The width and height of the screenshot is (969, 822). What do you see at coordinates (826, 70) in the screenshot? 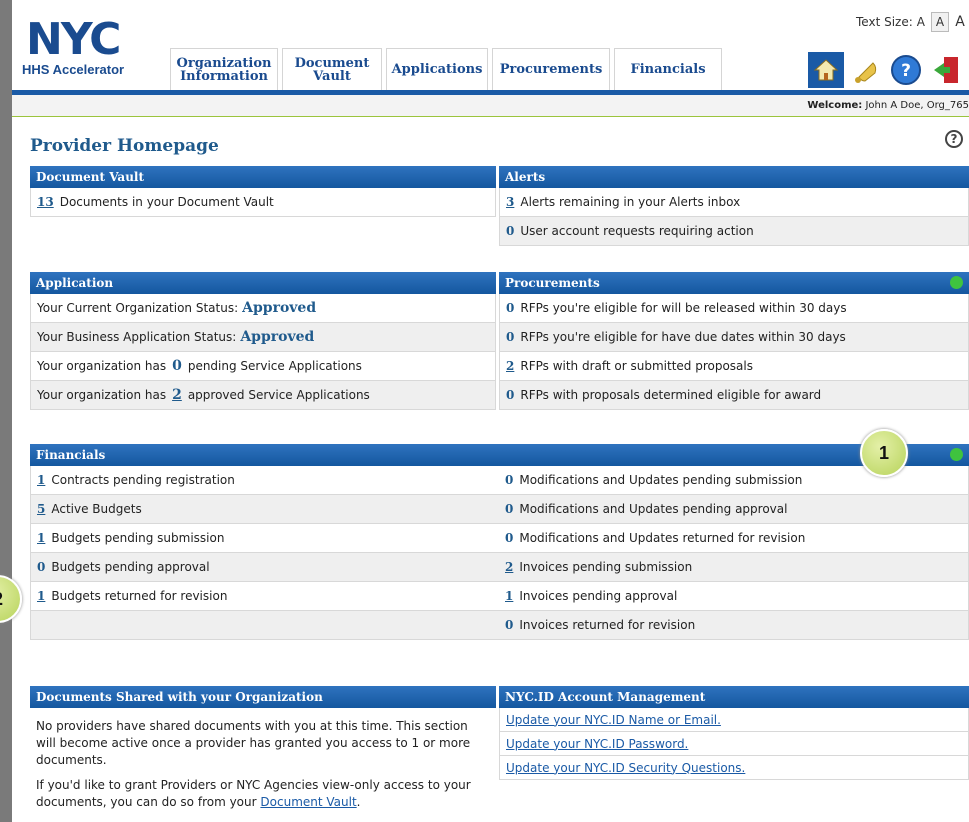
I see `home-icon` at bounding box center [826, 70].